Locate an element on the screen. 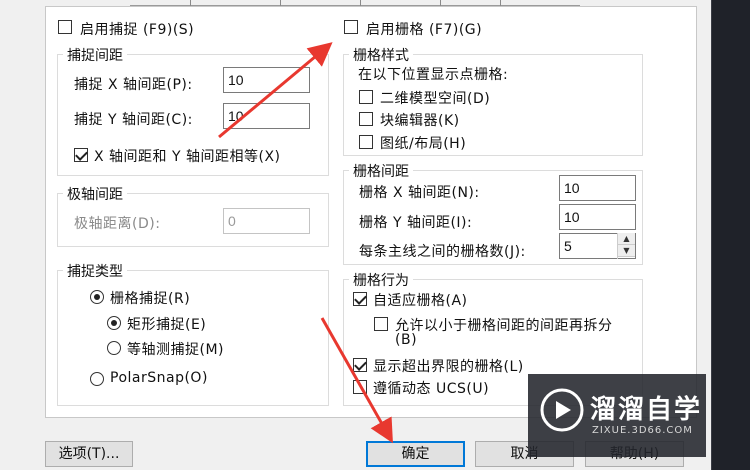 This screenshot has height=470, width=750. watermark-url: ZIXUE.3D66.COM is located at coordinates (642, 430).